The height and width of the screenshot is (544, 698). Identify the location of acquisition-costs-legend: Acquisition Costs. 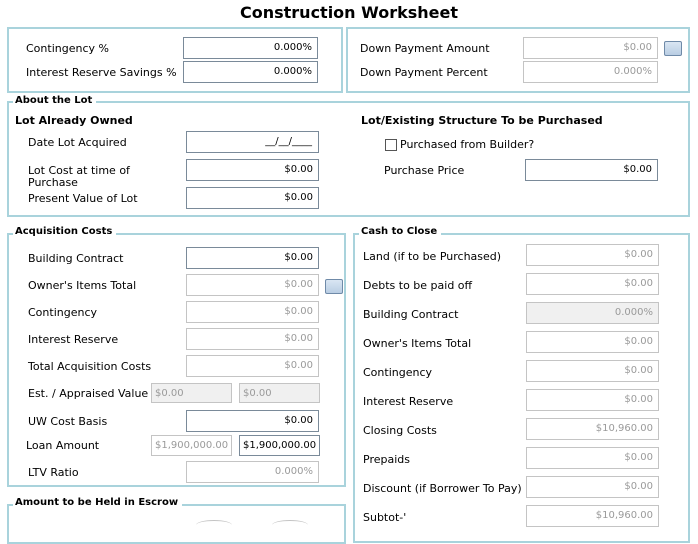
(65, 231).